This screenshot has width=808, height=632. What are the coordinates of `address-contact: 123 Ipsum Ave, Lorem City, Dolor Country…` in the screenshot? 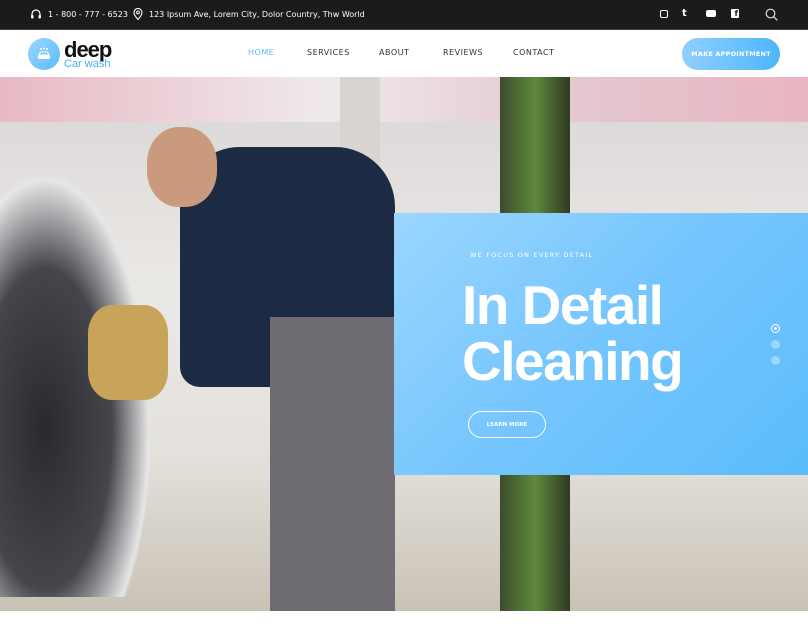 It's located at (249, 14).